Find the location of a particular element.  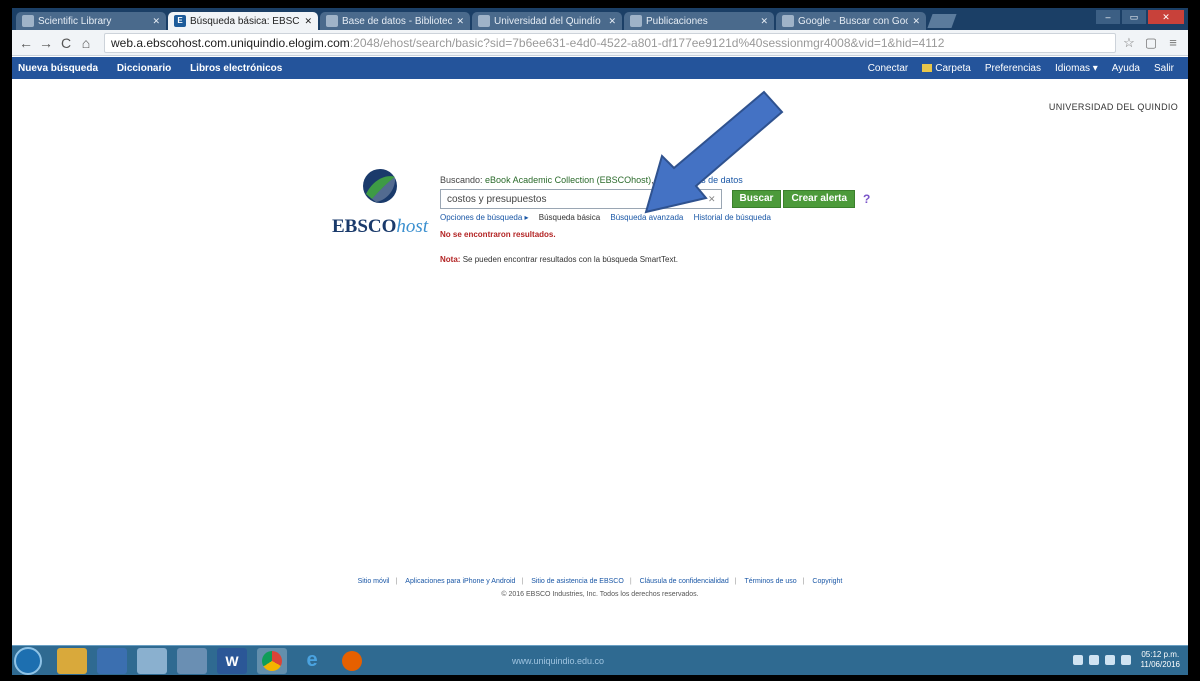

new-search-link: Nueva búsqueda is located at coordinates (58, 68).